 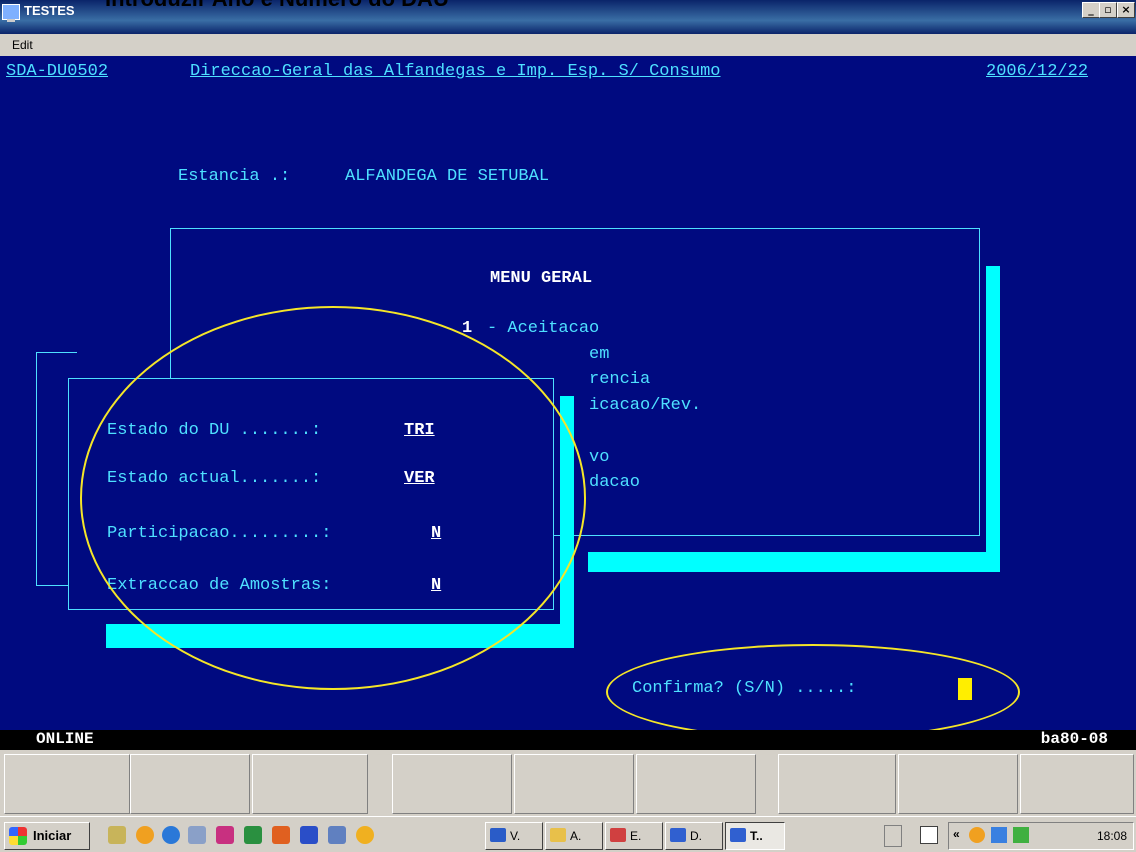 I want to click on tray-clock-icon, so click(x=977, y=835).